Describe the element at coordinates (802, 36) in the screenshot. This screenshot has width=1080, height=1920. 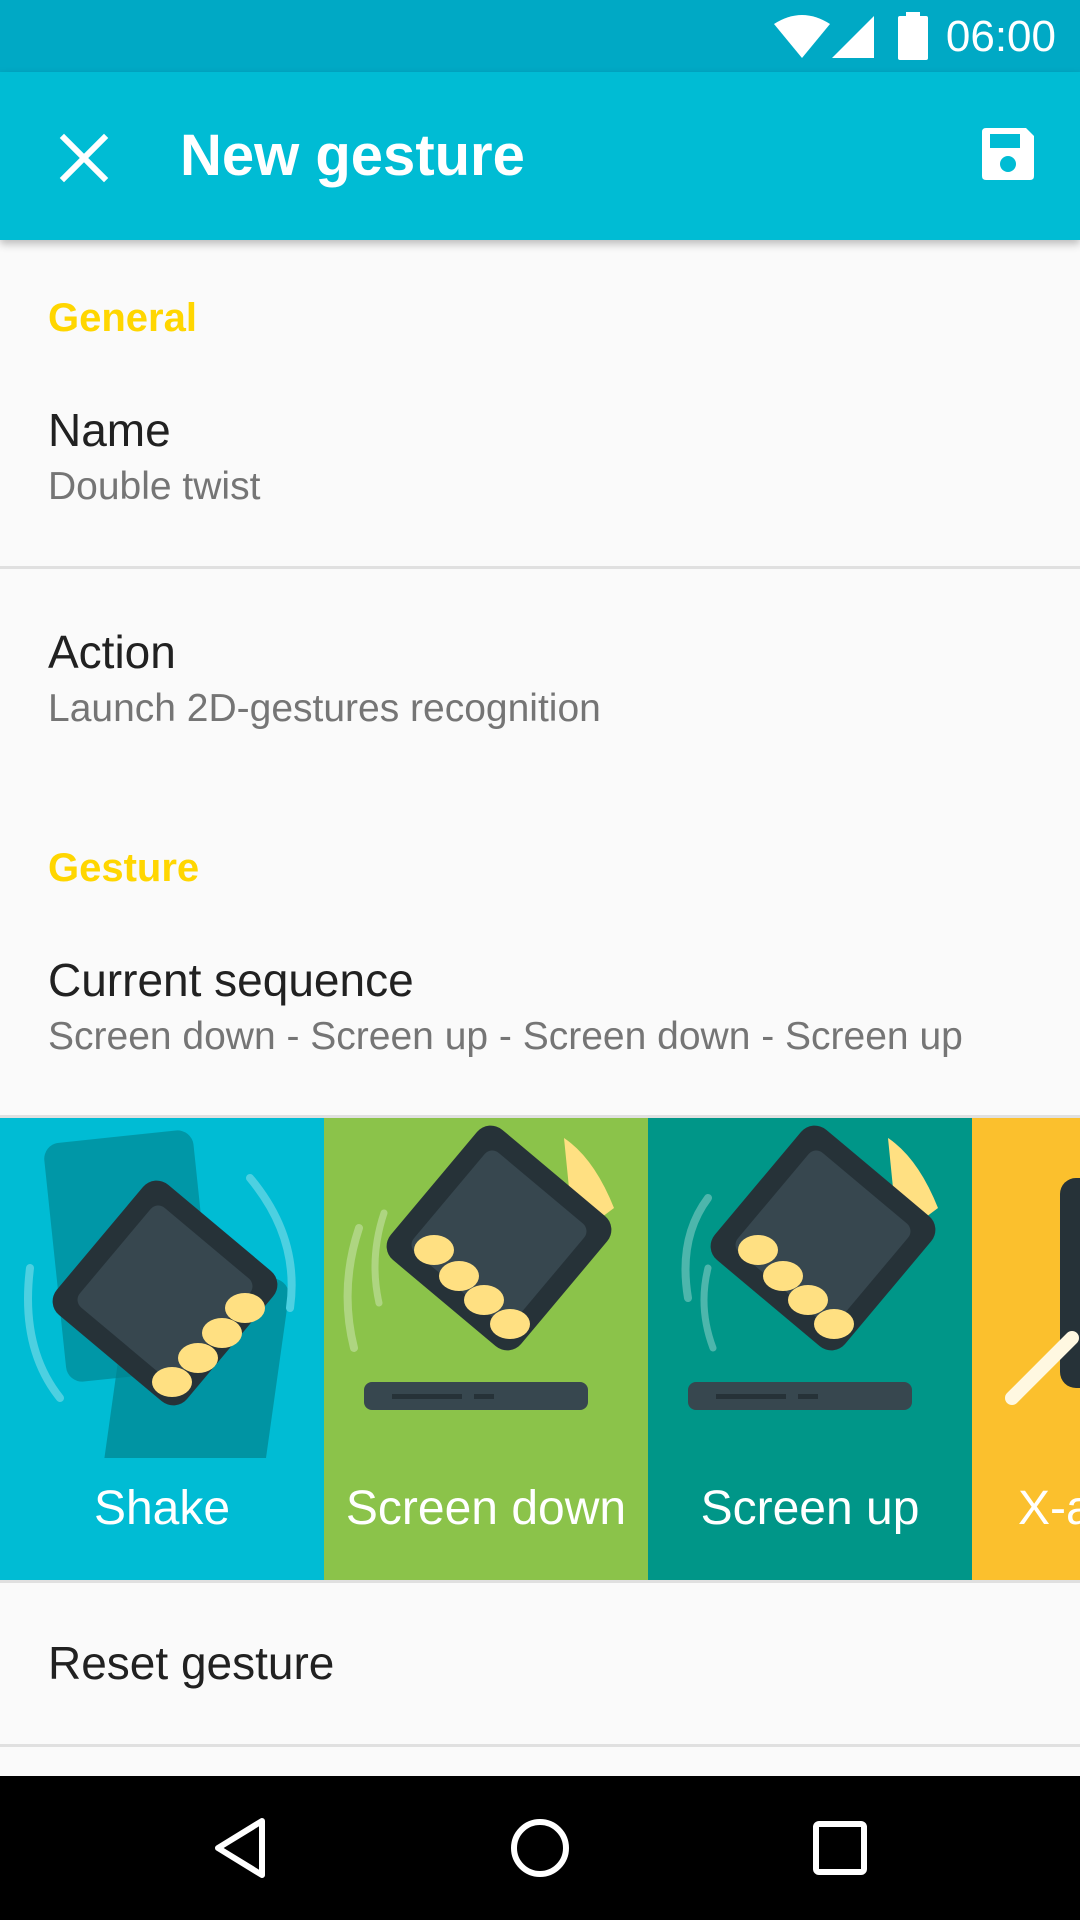
I see `wifi-icon` at that location.